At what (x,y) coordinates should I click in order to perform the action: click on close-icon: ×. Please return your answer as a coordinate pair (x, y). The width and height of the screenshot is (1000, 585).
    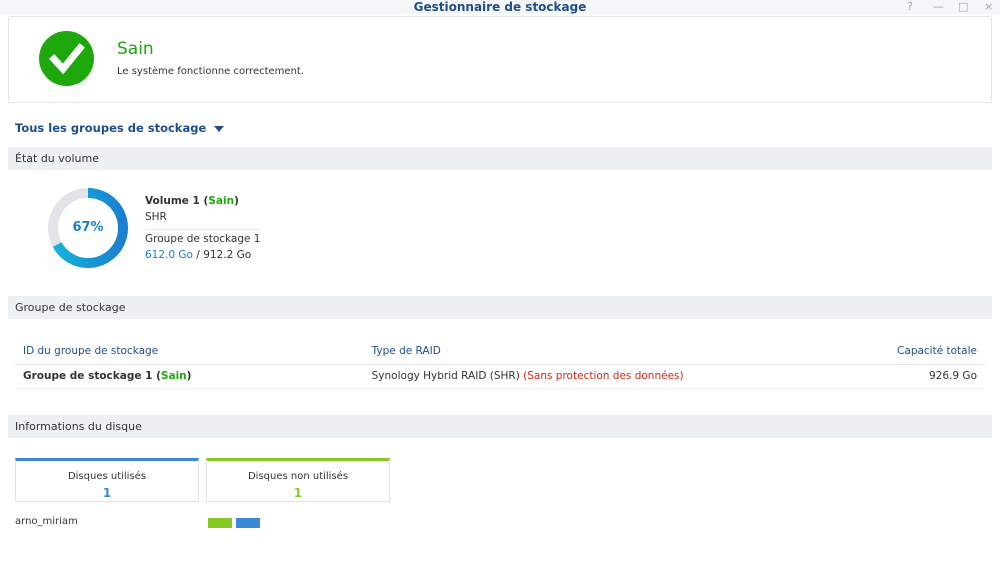
    Looking at the image, I should click on (988, 7).